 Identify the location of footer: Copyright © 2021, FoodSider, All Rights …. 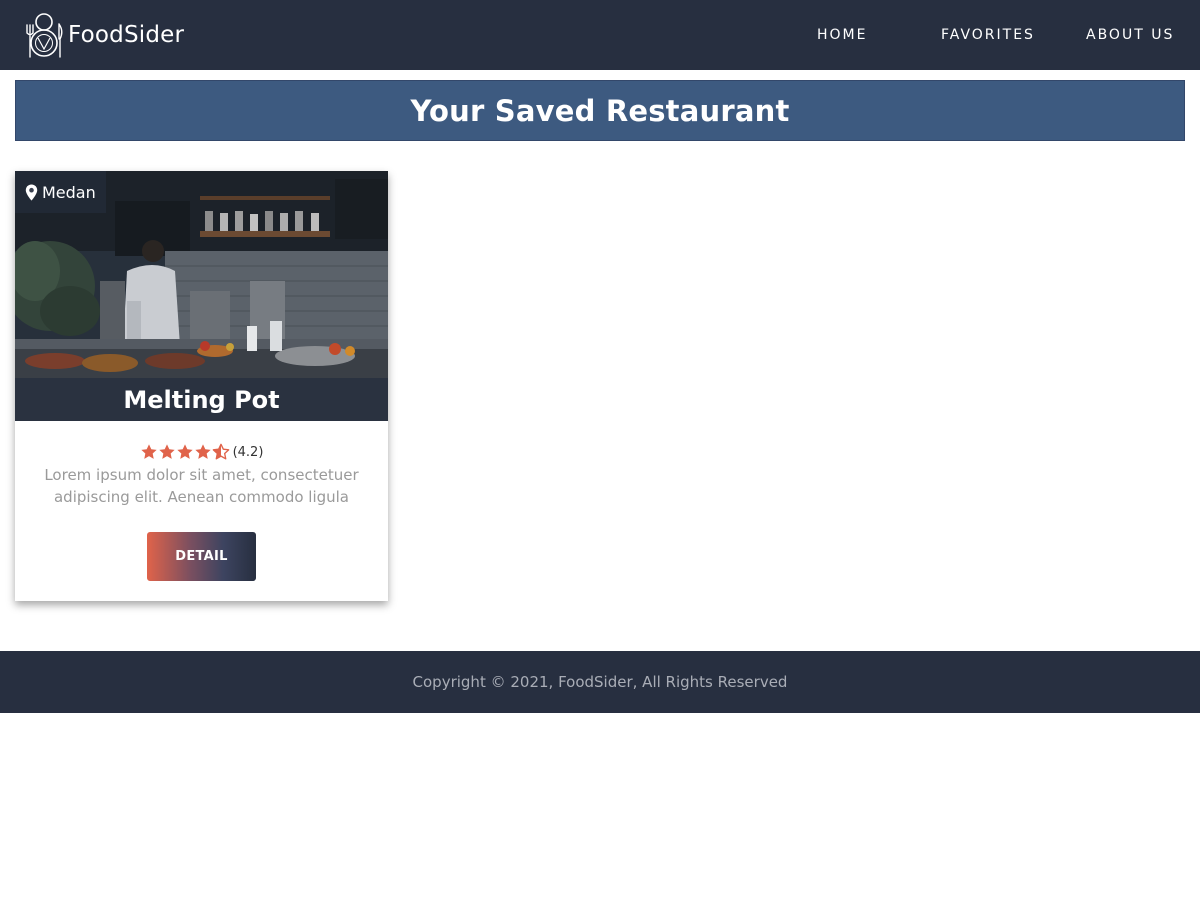
(600, 682).